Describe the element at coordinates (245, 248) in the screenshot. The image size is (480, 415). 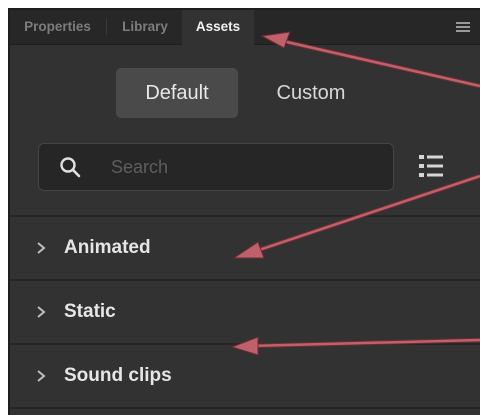
I see `category-animated: Animated` at that location.